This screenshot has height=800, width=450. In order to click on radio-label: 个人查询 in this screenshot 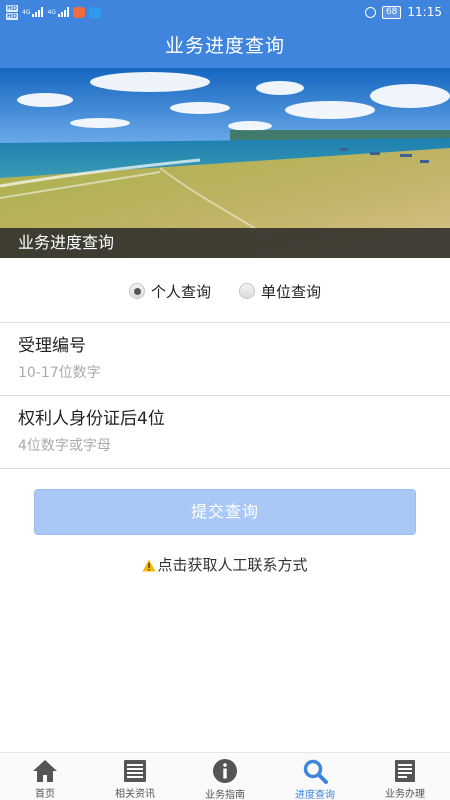, I will do `click(180, 291)`.